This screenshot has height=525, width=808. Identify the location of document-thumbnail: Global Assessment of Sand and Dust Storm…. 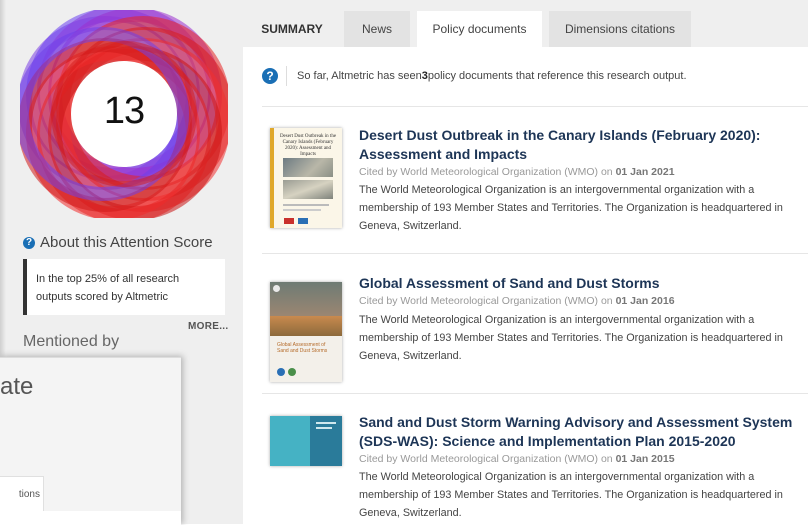
(306, 332).